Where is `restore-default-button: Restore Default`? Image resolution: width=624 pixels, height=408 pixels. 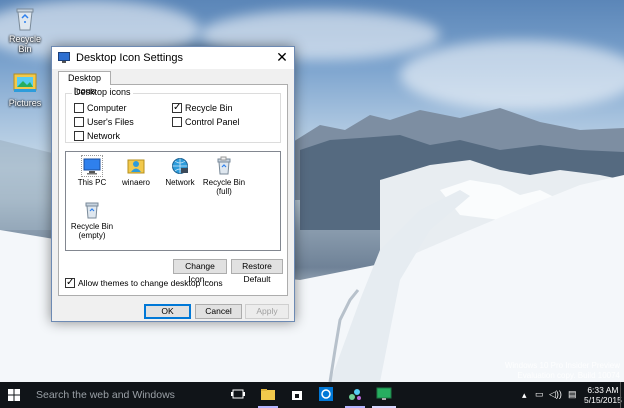 restore-default-button: Restore Default is located at coordinates (257, 271).